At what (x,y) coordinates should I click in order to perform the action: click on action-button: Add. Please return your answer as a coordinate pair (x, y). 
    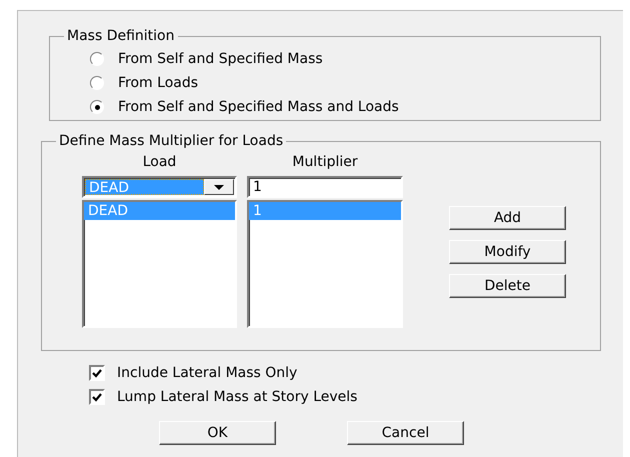
    Looking at the image, I should click on (507, 218).